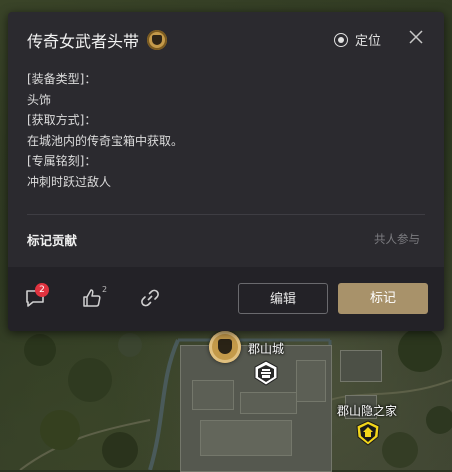 Image resolution: width=452 pixels, height=472 pixels. I want to click on edit-button: 编辑, so click(283, 298).